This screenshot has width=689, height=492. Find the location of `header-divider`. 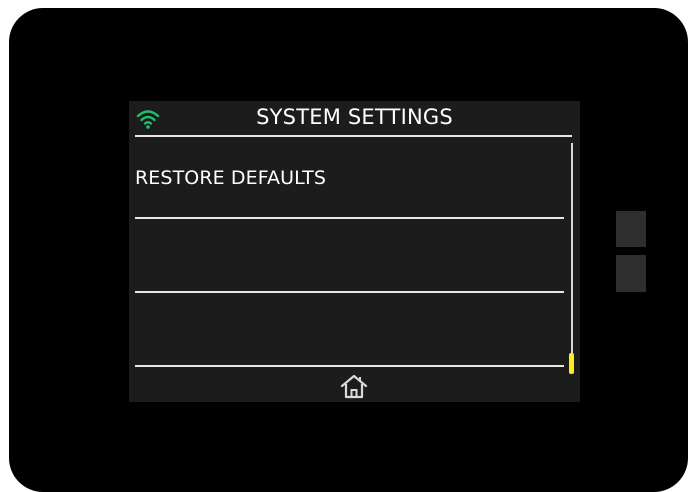

header-divider is located at coordinates (353, 136).